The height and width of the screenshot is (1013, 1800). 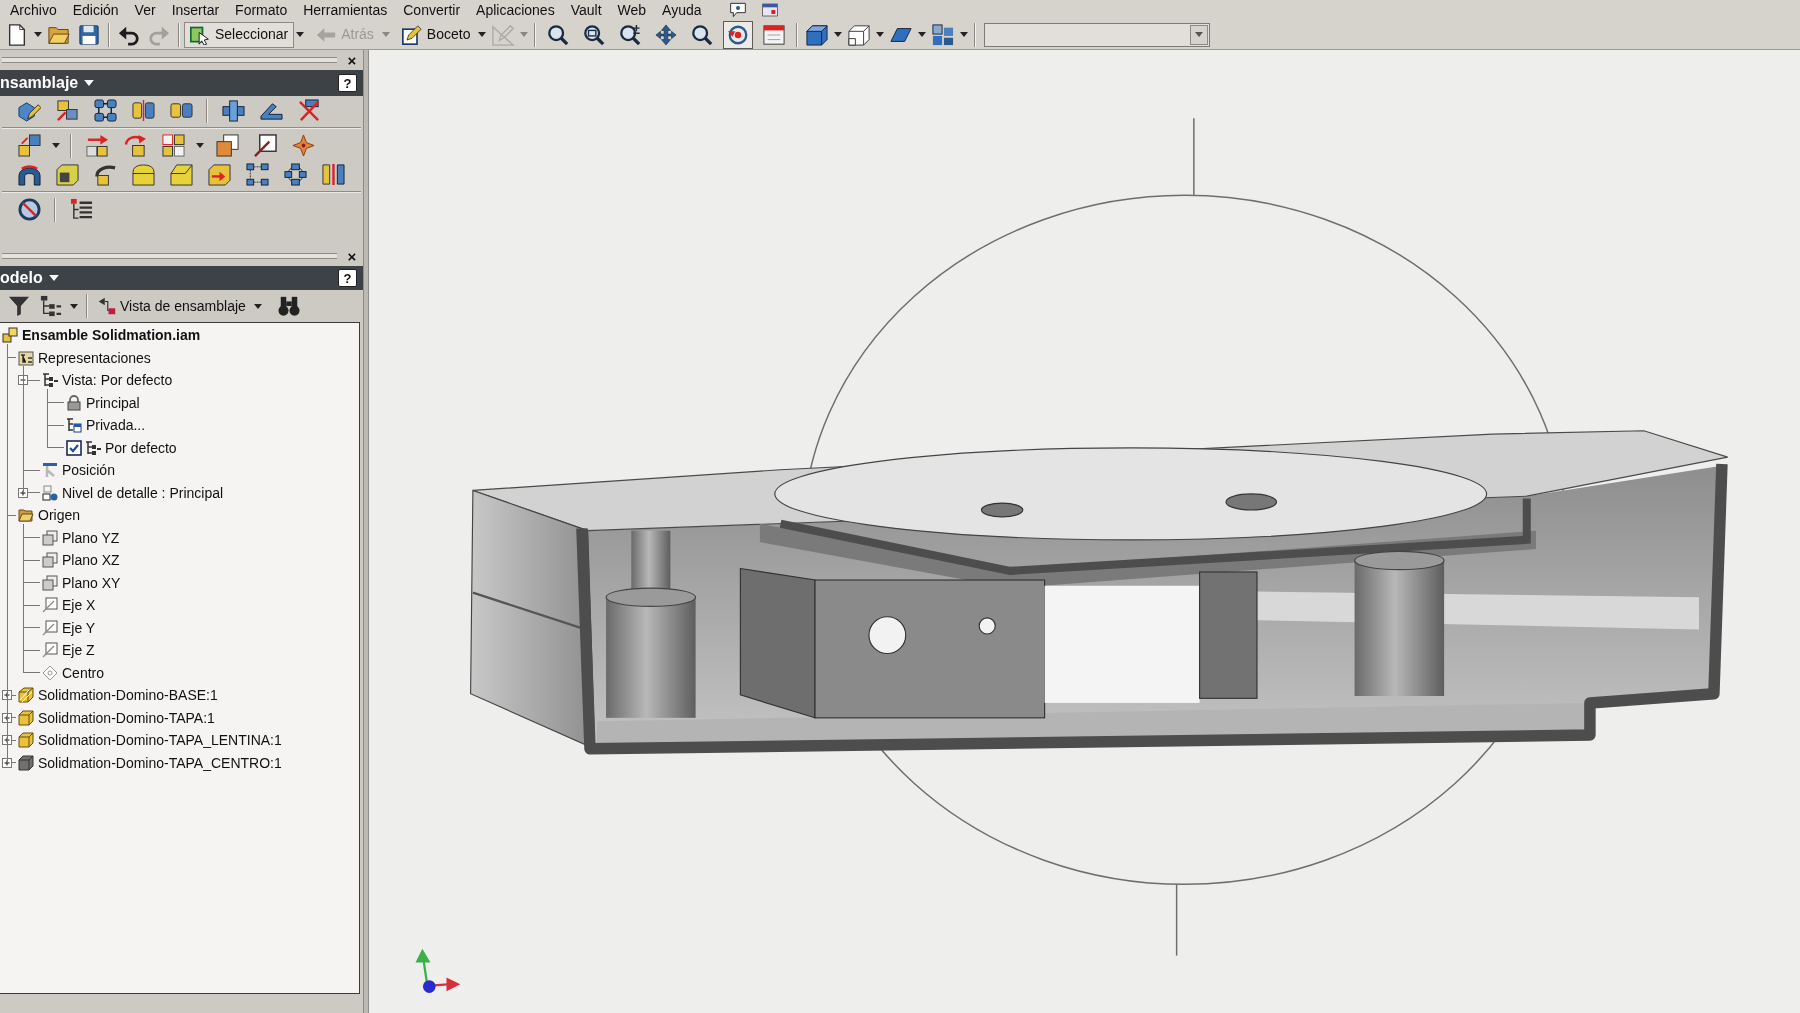 I want to click on tree-item: Solidmation-Domino-TAPA_LENTINA:1, so click(x=160, y=740).